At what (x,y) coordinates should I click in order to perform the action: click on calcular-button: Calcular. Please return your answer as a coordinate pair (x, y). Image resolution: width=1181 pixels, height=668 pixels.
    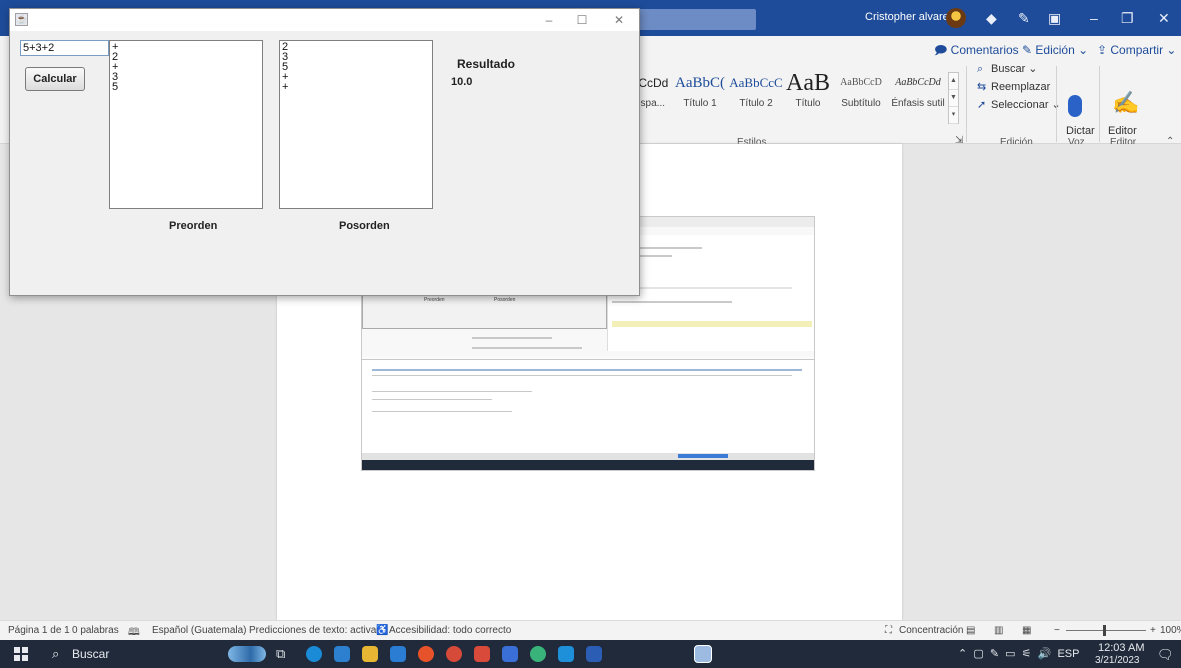
    Looking at the image, I should click on (55, 79).